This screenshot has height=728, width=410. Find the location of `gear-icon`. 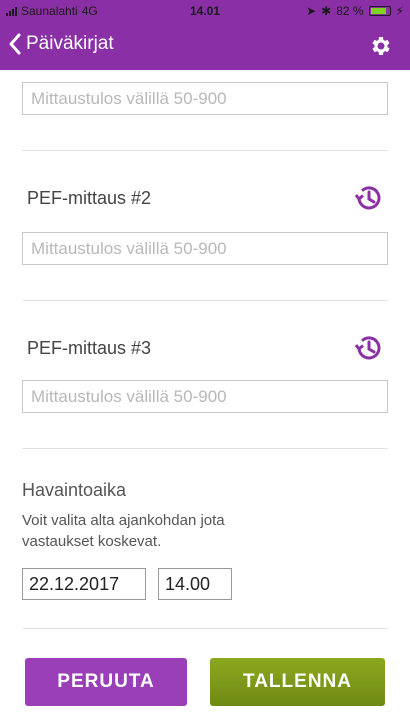

gear-icon is located at coordinates (380, 46).